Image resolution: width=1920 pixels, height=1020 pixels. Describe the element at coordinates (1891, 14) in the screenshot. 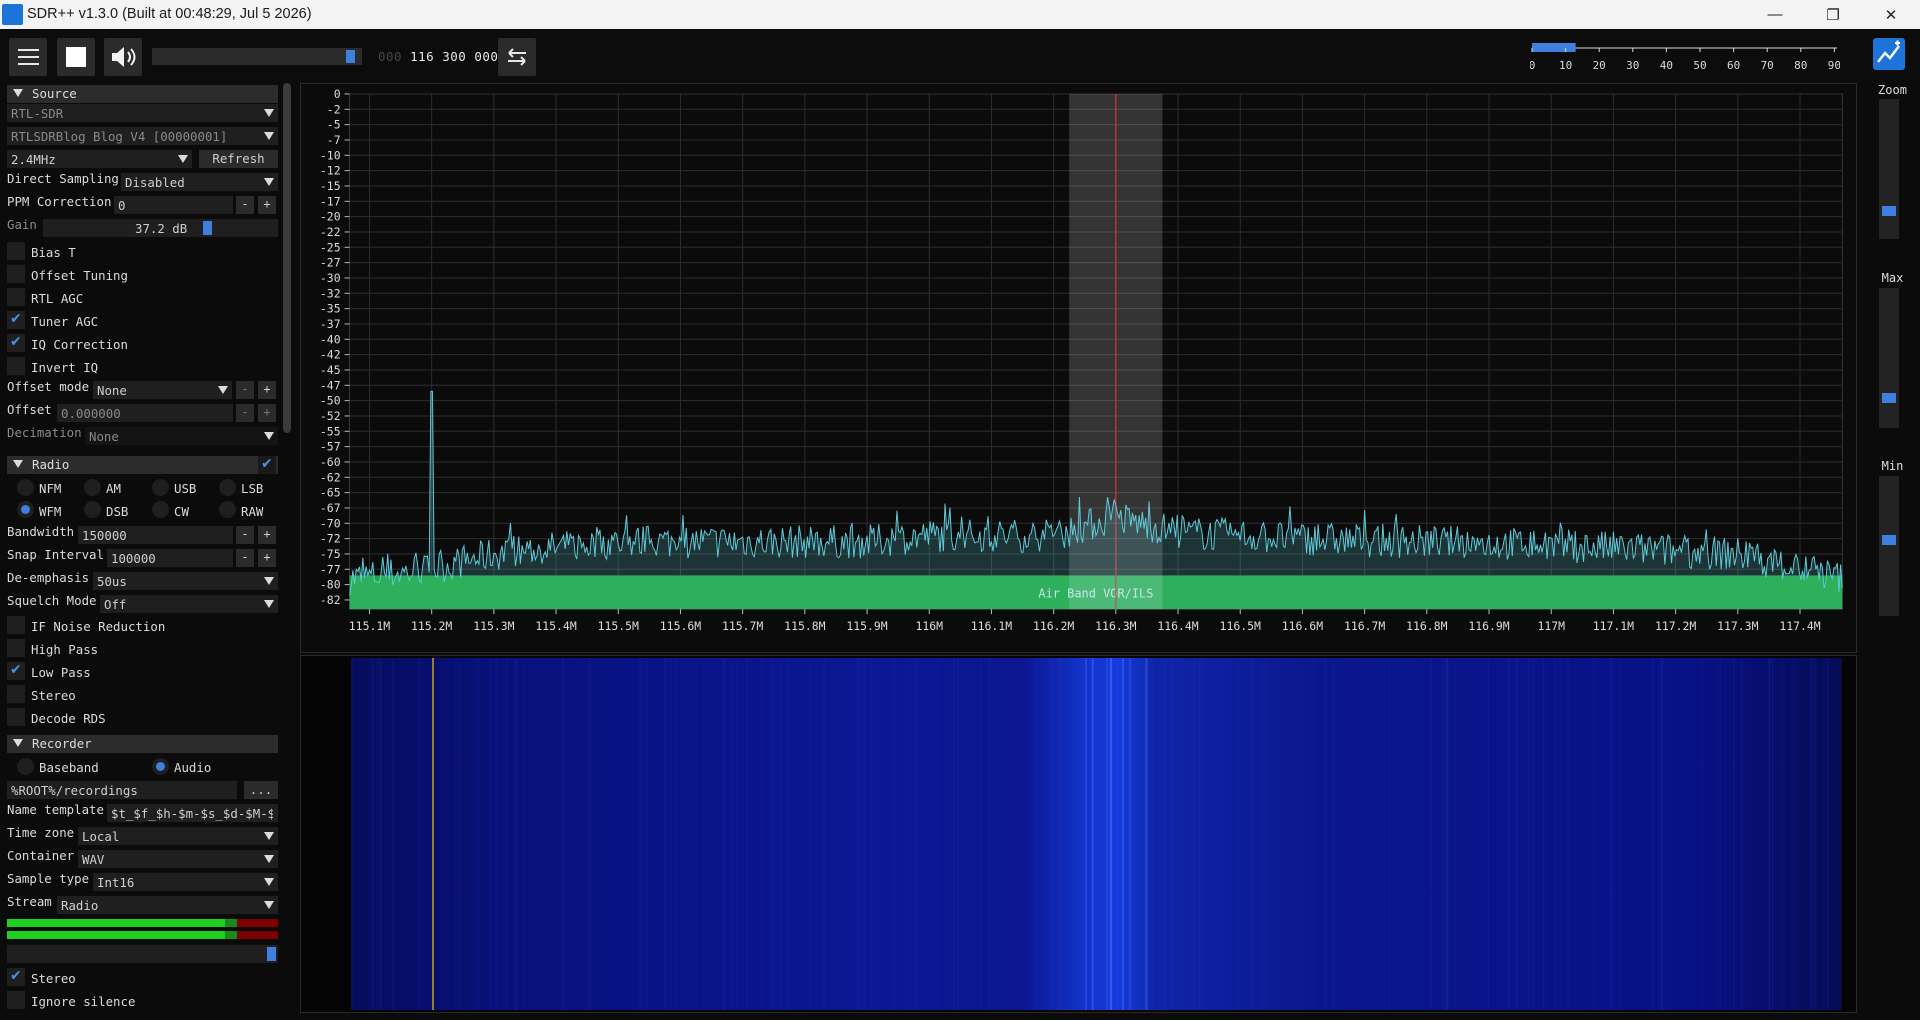

I see `close-button: ✕` at that location.